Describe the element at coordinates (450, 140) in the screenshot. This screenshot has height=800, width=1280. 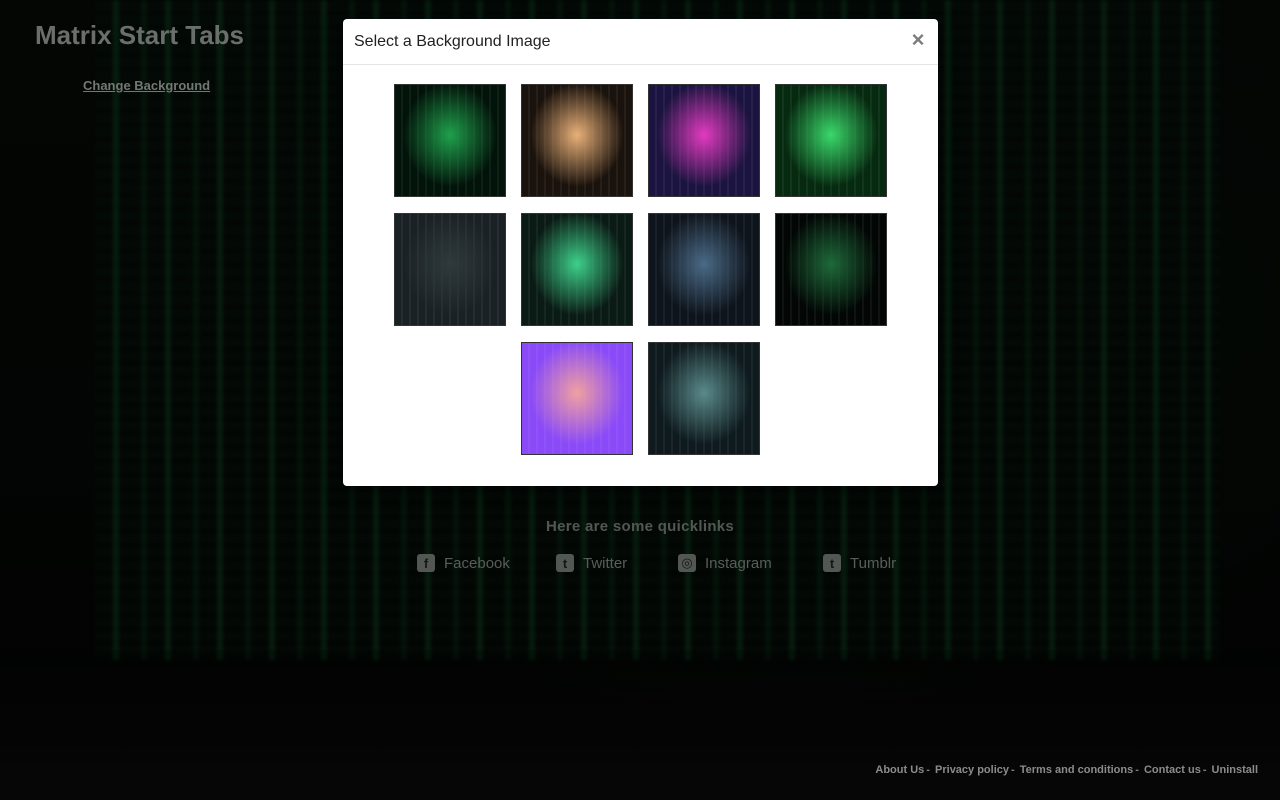
I see `background-thumbnail-green-code-rain` at that location.